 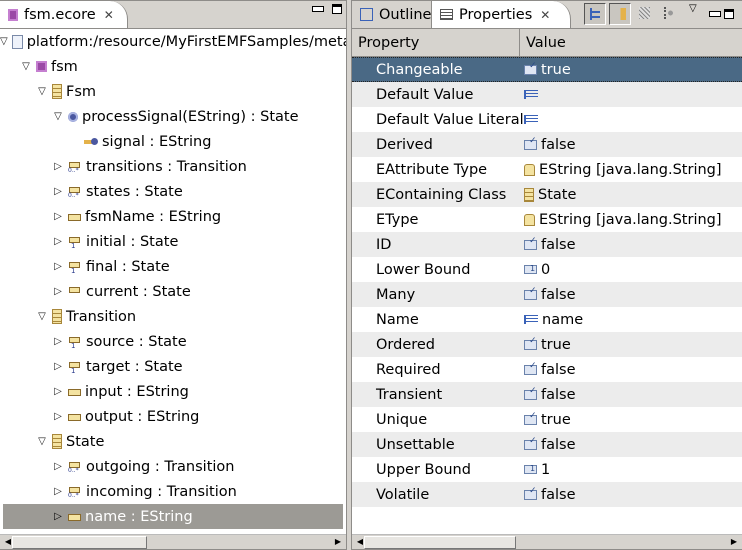 I want to click on property-row: Volatile false, so click(x=547, y=494).